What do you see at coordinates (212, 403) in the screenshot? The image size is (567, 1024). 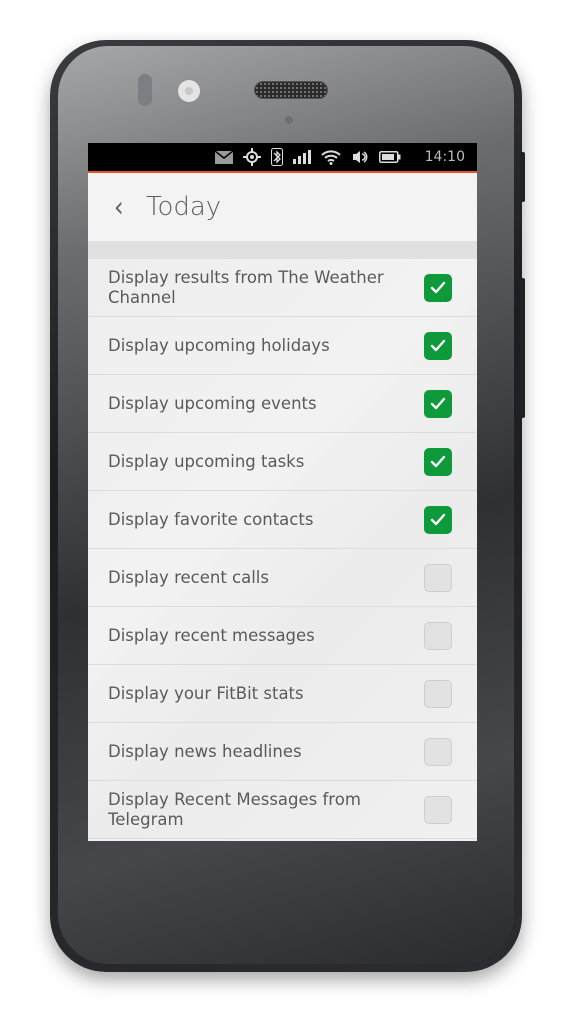 I see `setting-label: Display upcoming events` at bounding box center [212, 403].